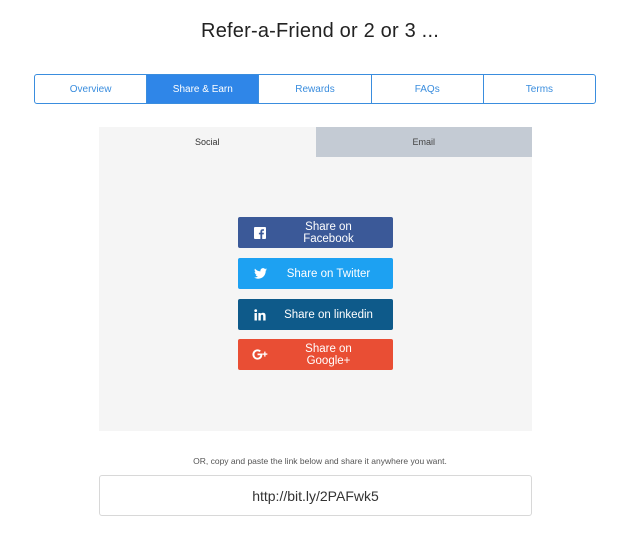  What do you see at coordinates (315, 495) in the screenshot?
I see `referral-link-field: http://bit.ly/2PAFwk5` at bounding box center [315, 495].